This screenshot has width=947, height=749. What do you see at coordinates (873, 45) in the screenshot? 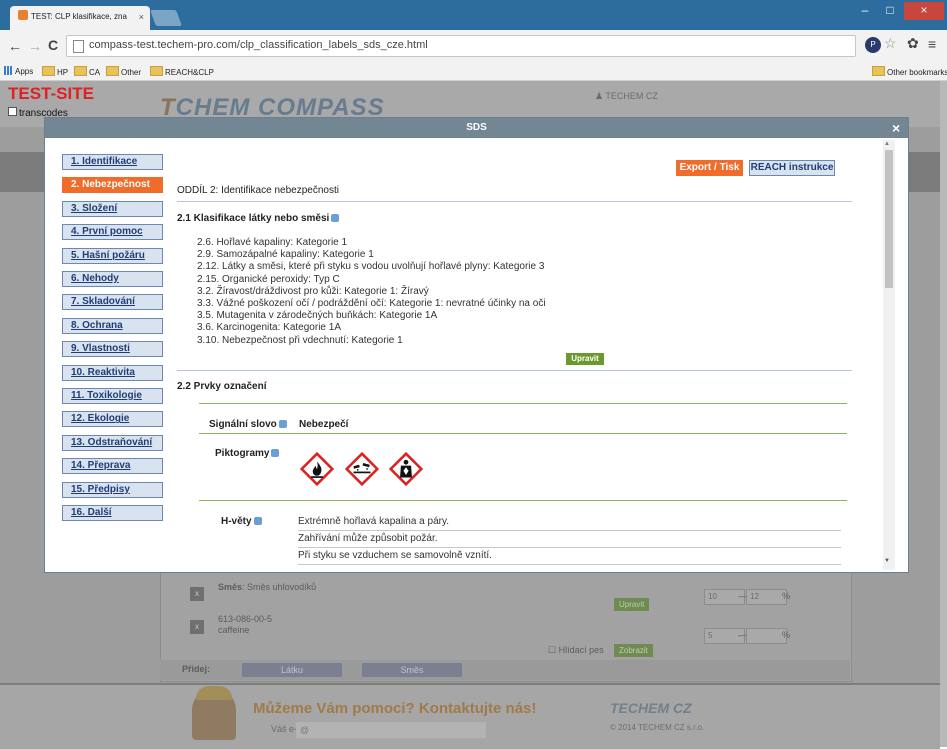
I see `extension-icon: P` at bounding box center [873, 45].